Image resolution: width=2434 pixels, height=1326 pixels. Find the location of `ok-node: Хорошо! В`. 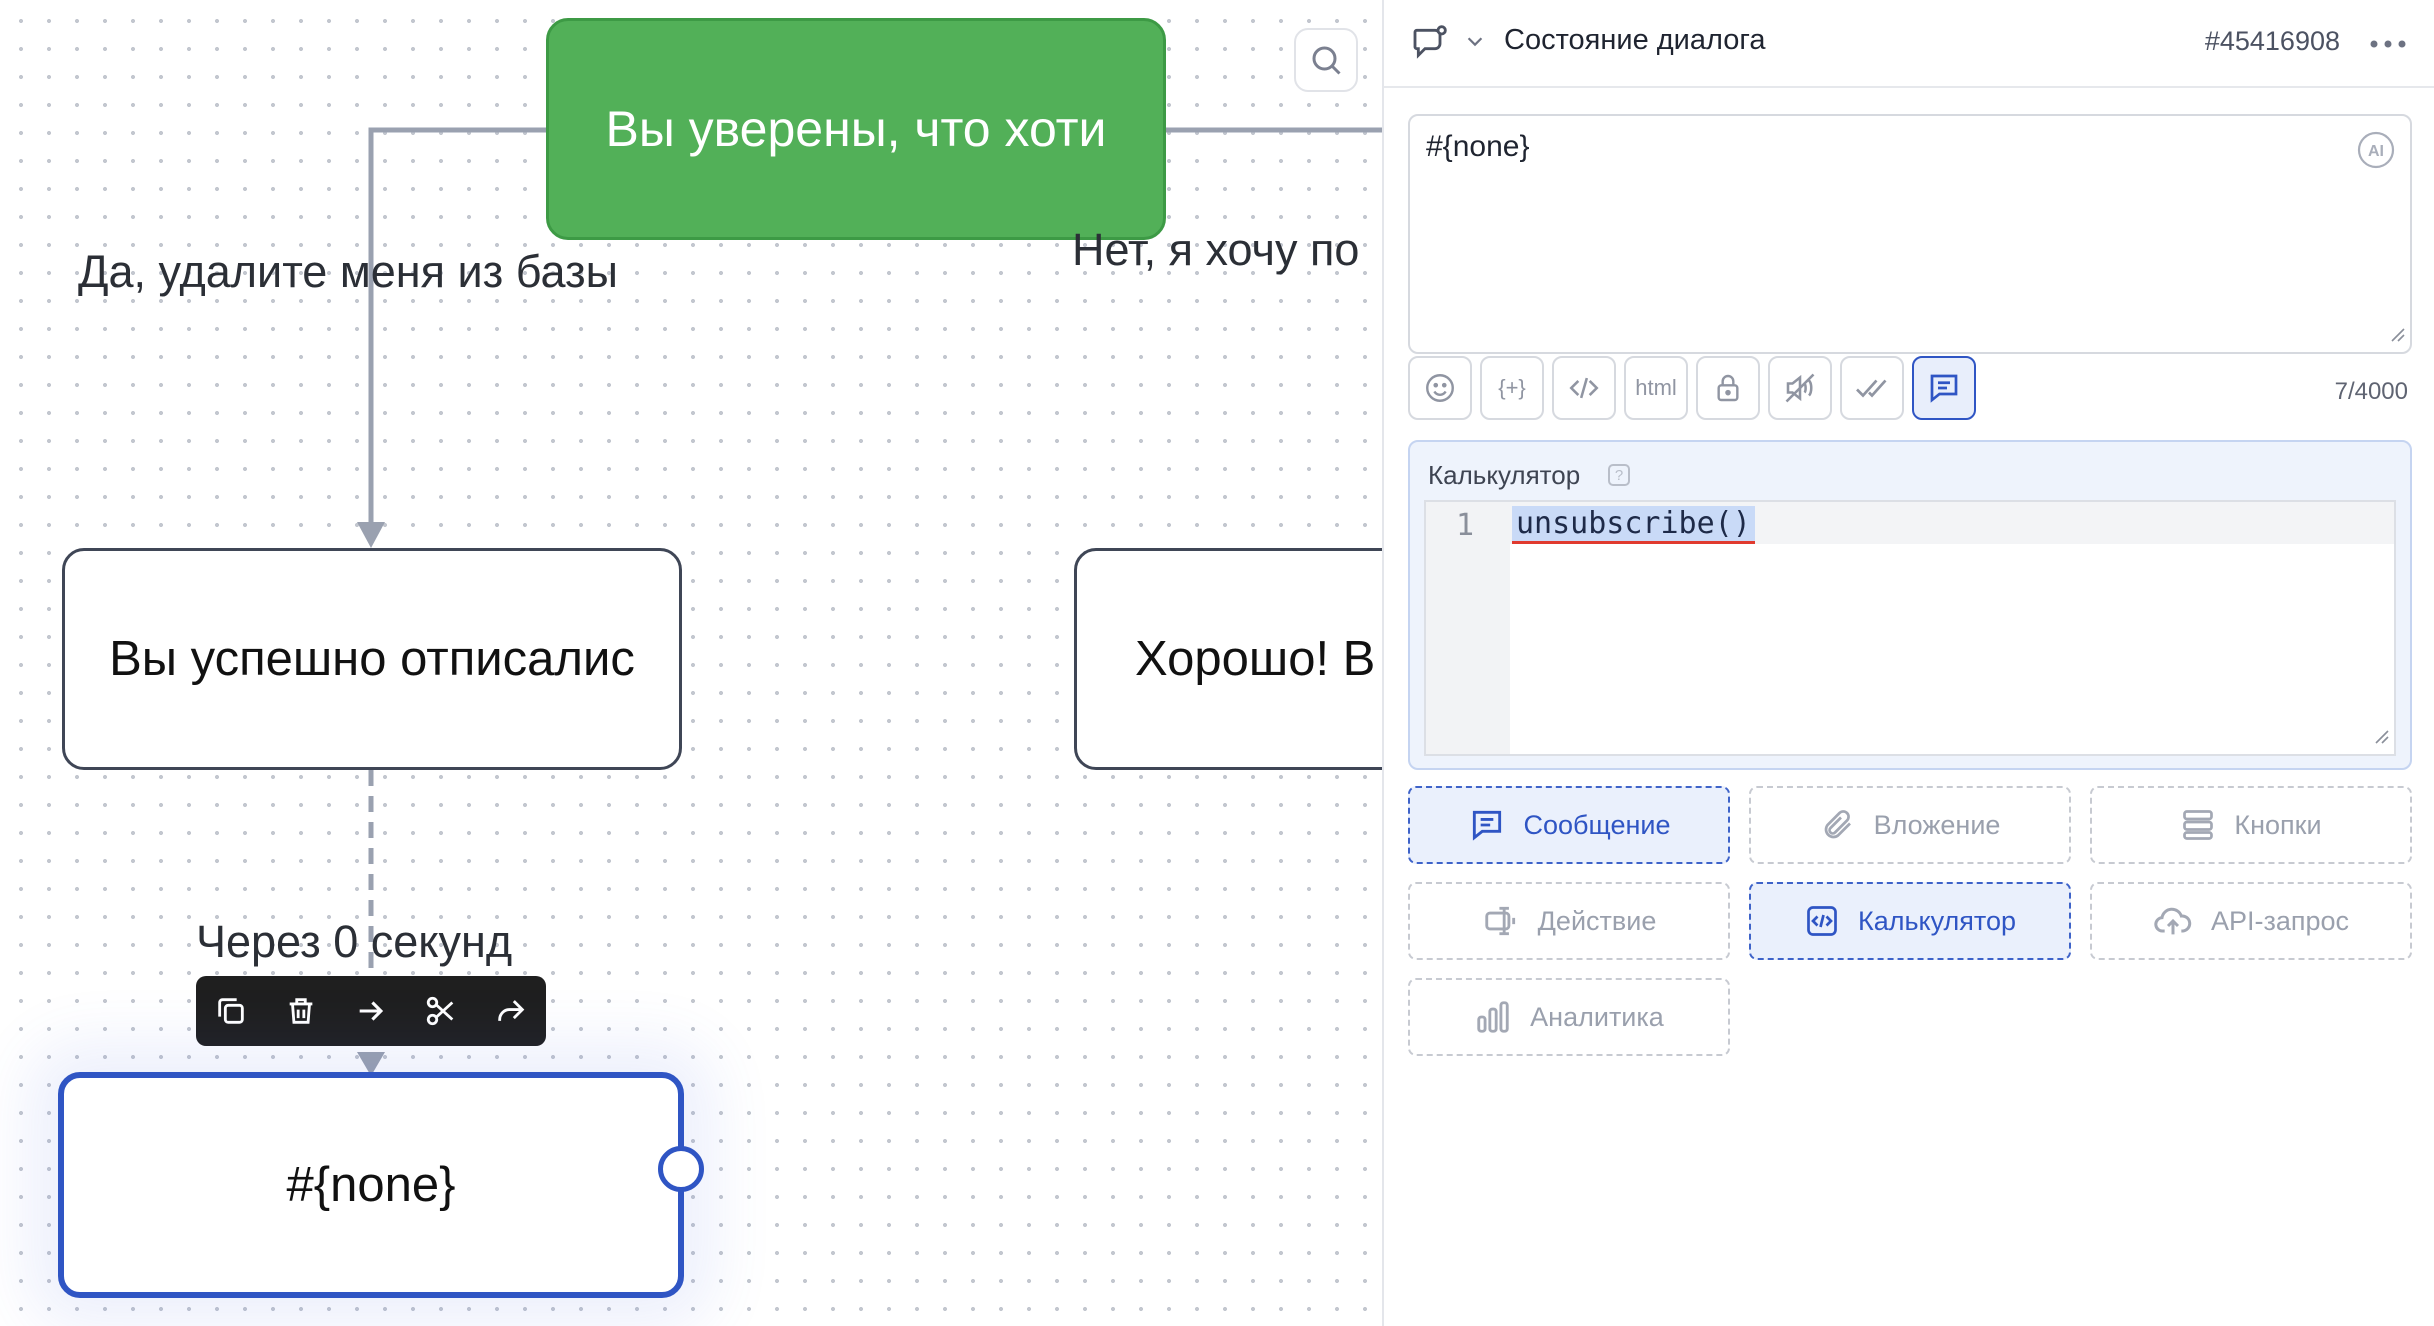

ok-node: Хорошо! В is located at coordinates (1228, 659).